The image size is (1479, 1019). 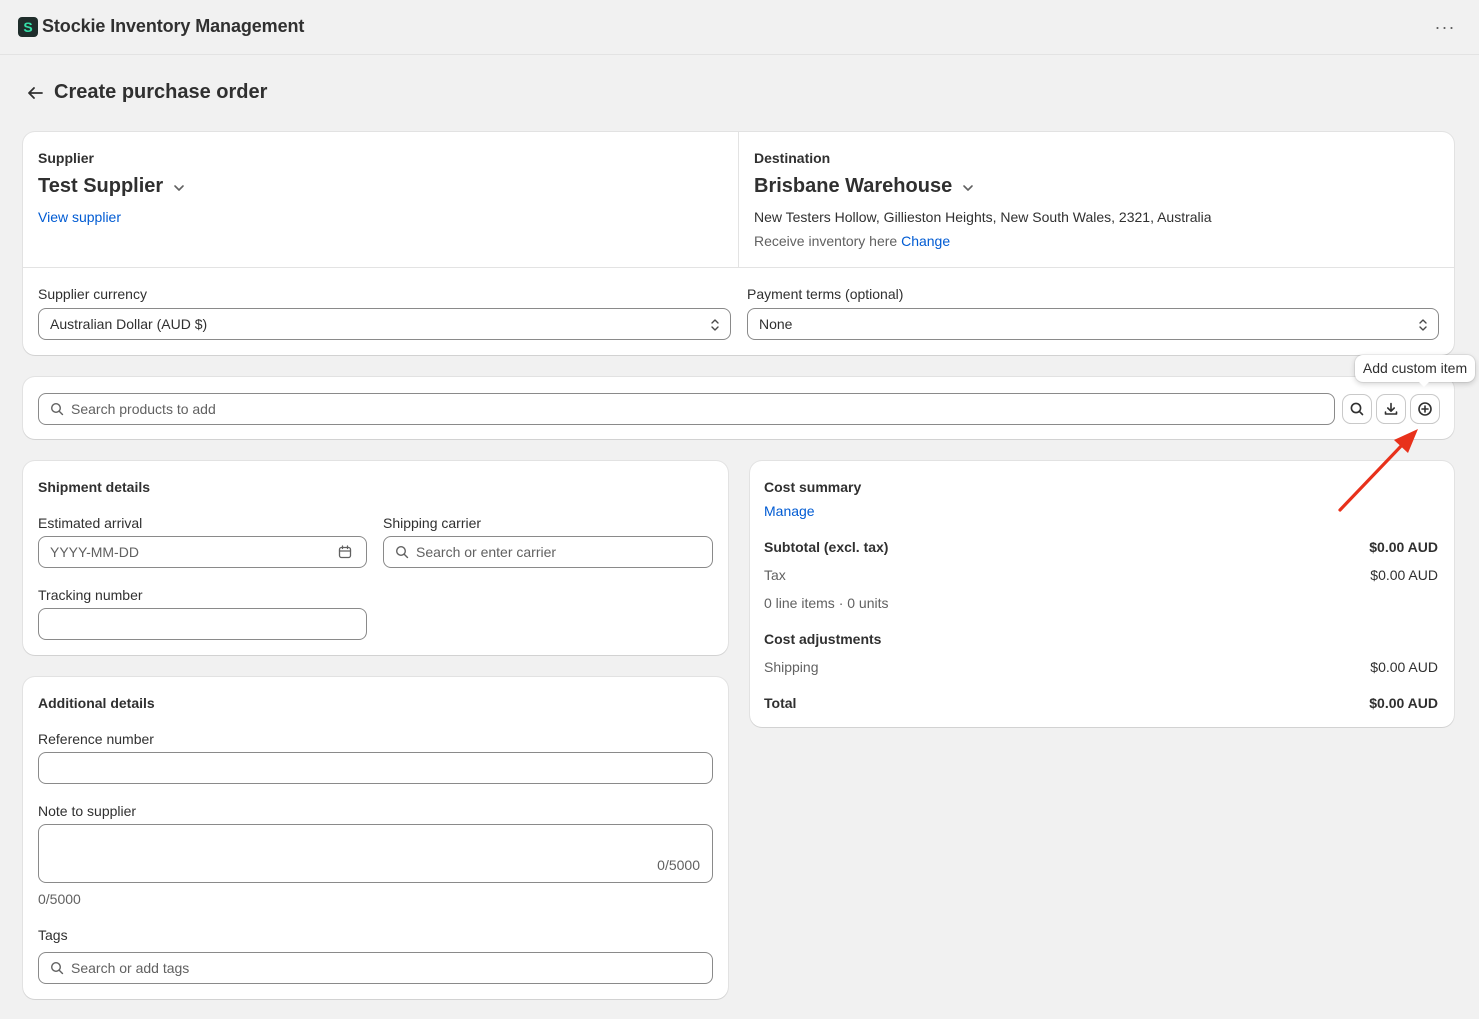 What do you see at coordinates (813, 487) in the screenshot?
I see `cost-summary-title: Cost summary` at bounding box center [813, 487].